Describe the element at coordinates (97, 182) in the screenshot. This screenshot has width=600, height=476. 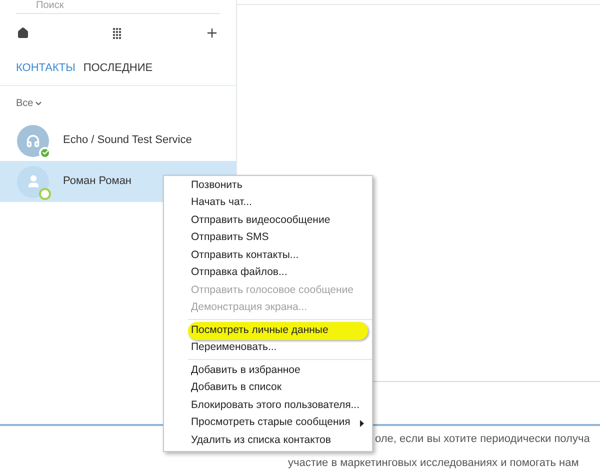
I see `contact-name: Роман Роман` at that location.